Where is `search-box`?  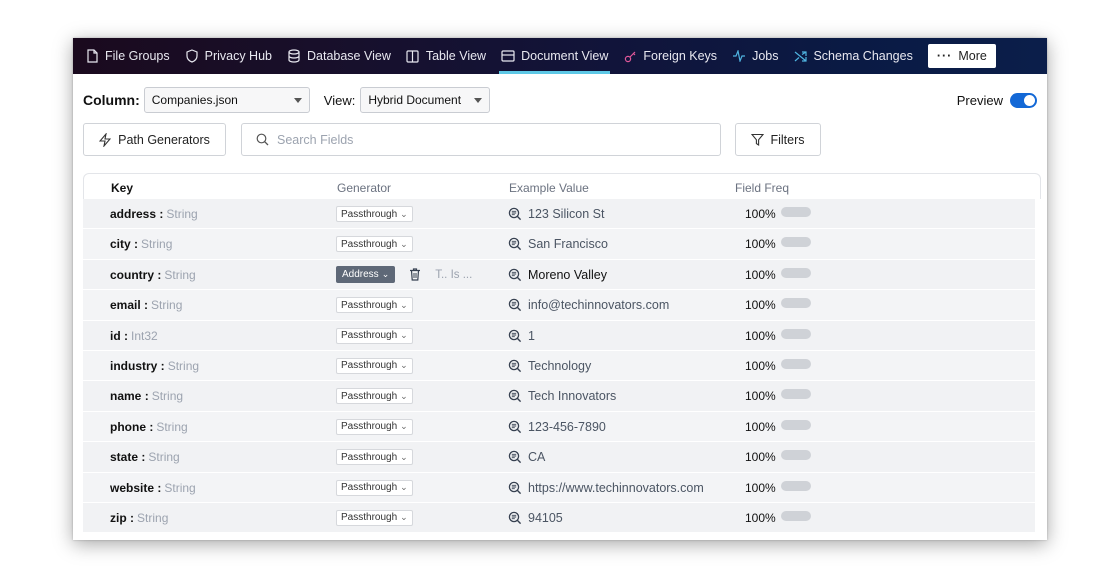
search-box is located at coordinates (481, 139).